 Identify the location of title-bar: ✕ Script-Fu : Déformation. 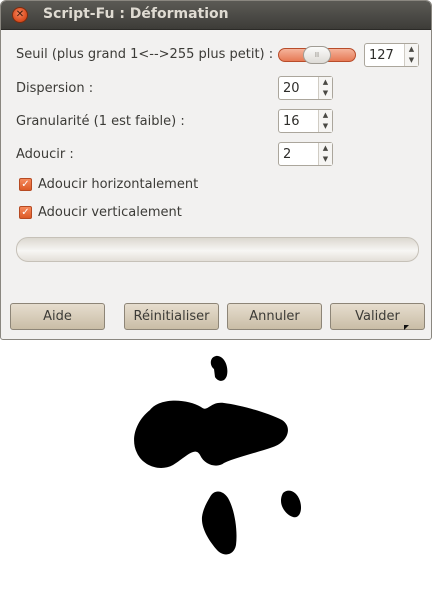
(216, 15).